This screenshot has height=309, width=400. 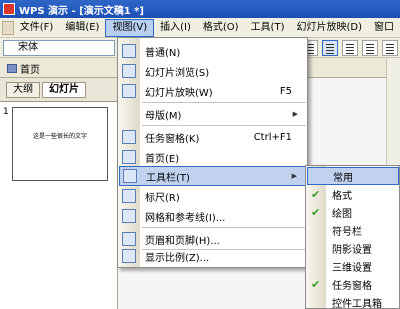 What do you see at coordinates (212, 196) in the screenshot?
I see `view-menu-ruler: 标尺(R)` at bounding box center [212, 196].